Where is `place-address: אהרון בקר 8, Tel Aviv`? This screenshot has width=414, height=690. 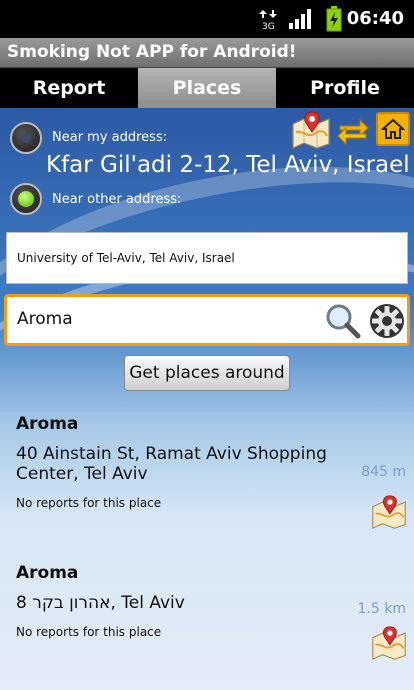
place-address: אהרון בקר 8, Tel Aviv is located at coordinates (100, 603).